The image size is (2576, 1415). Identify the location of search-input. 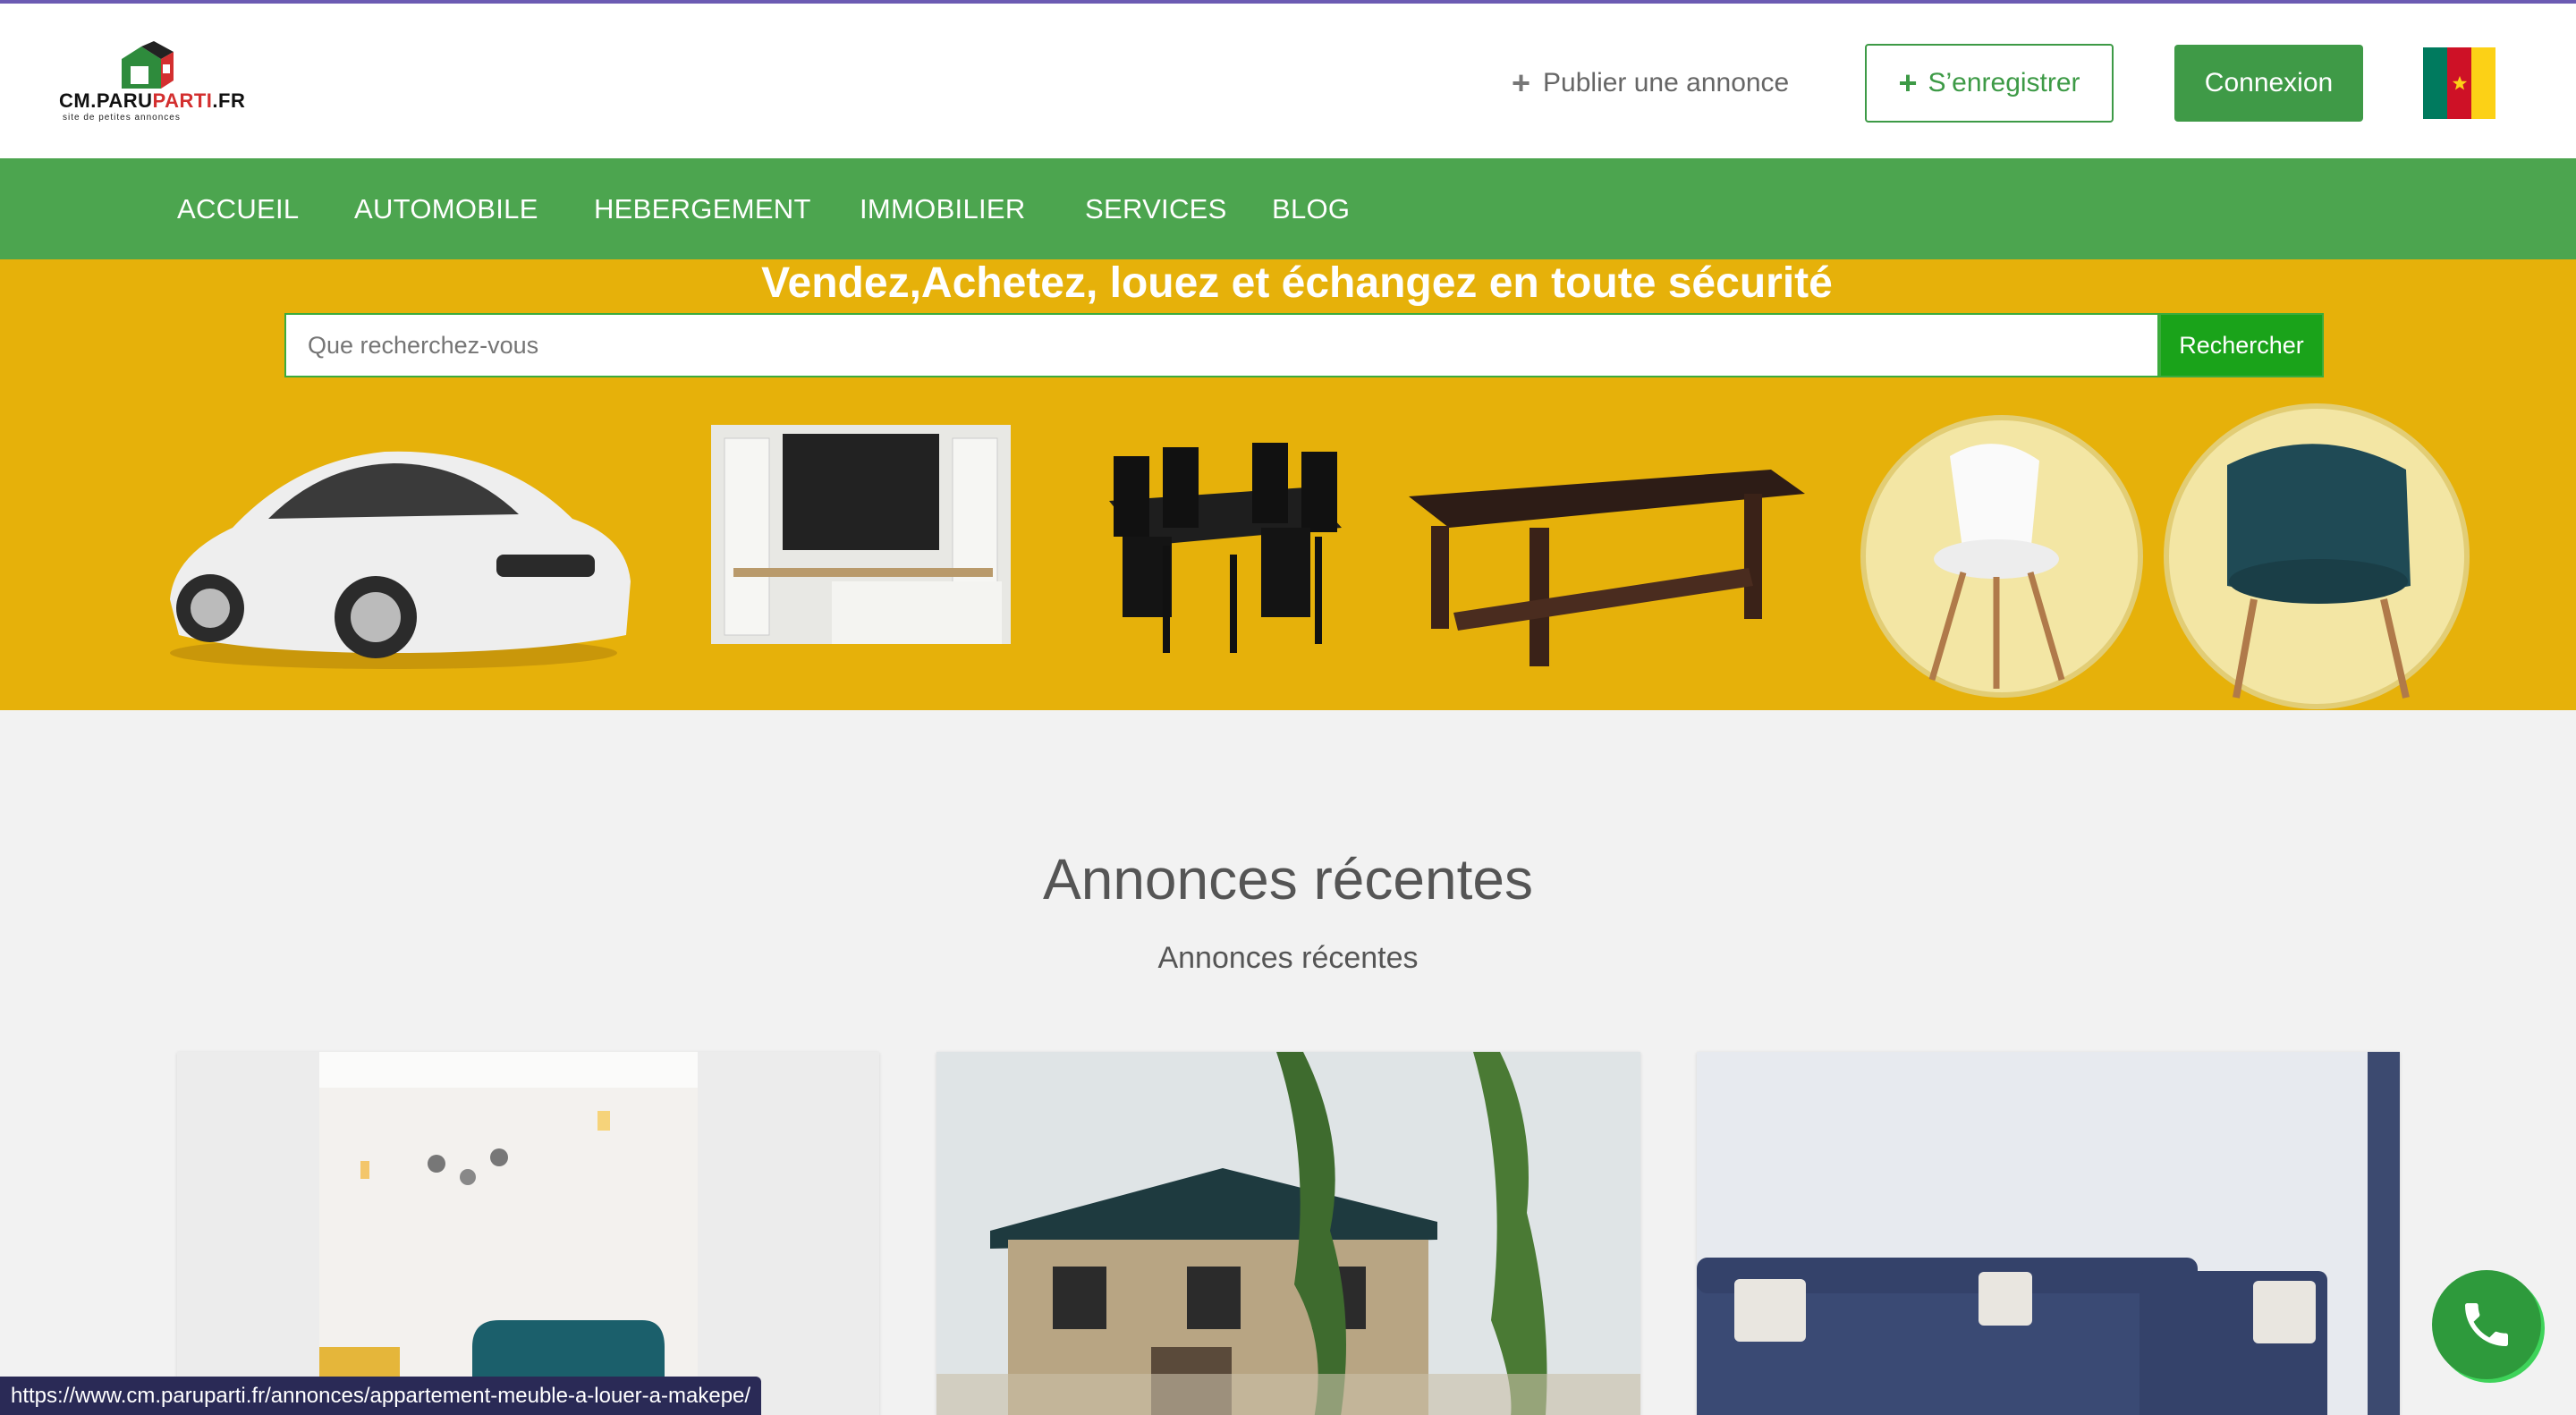
(1221, 345).